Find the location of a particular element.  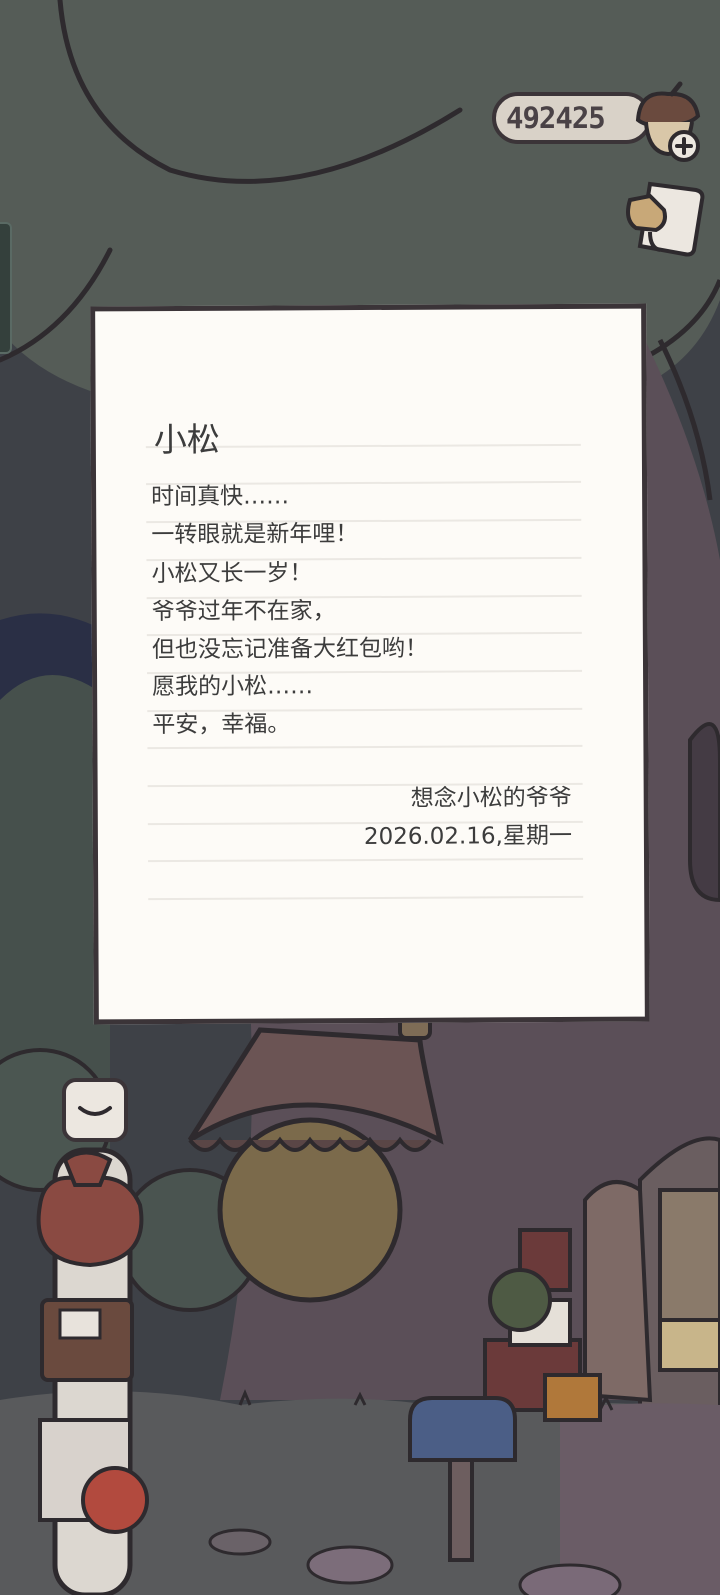

letter-line: 平安，幸福。 is located at coordinates (221, 725).